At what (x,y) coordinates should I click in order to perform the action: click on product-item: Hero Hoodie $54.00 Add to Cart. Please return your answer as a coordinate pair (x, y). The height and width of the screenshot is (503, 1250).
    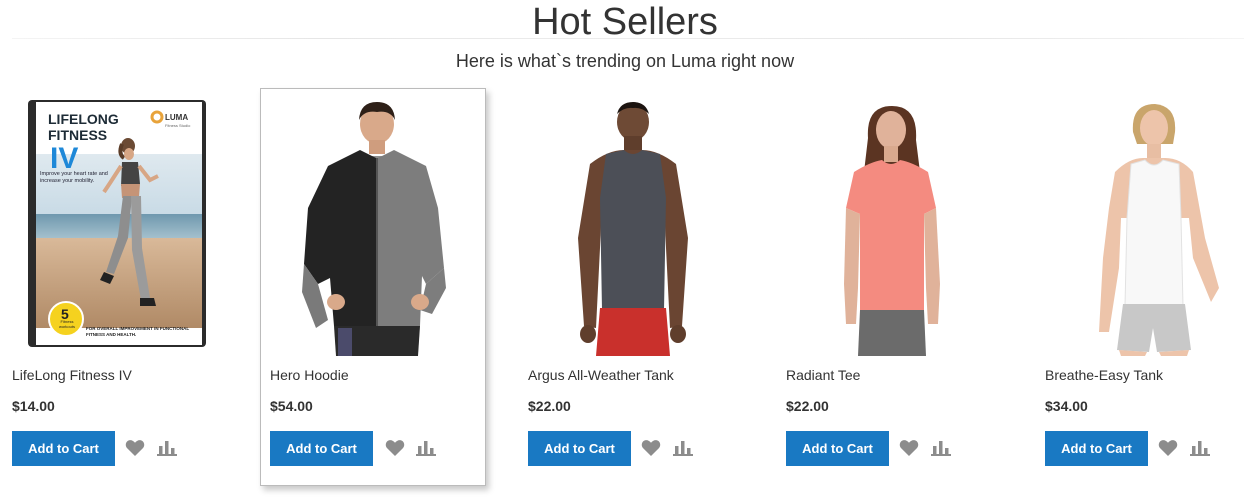
    Looking at the image, I should click on (373, 287).